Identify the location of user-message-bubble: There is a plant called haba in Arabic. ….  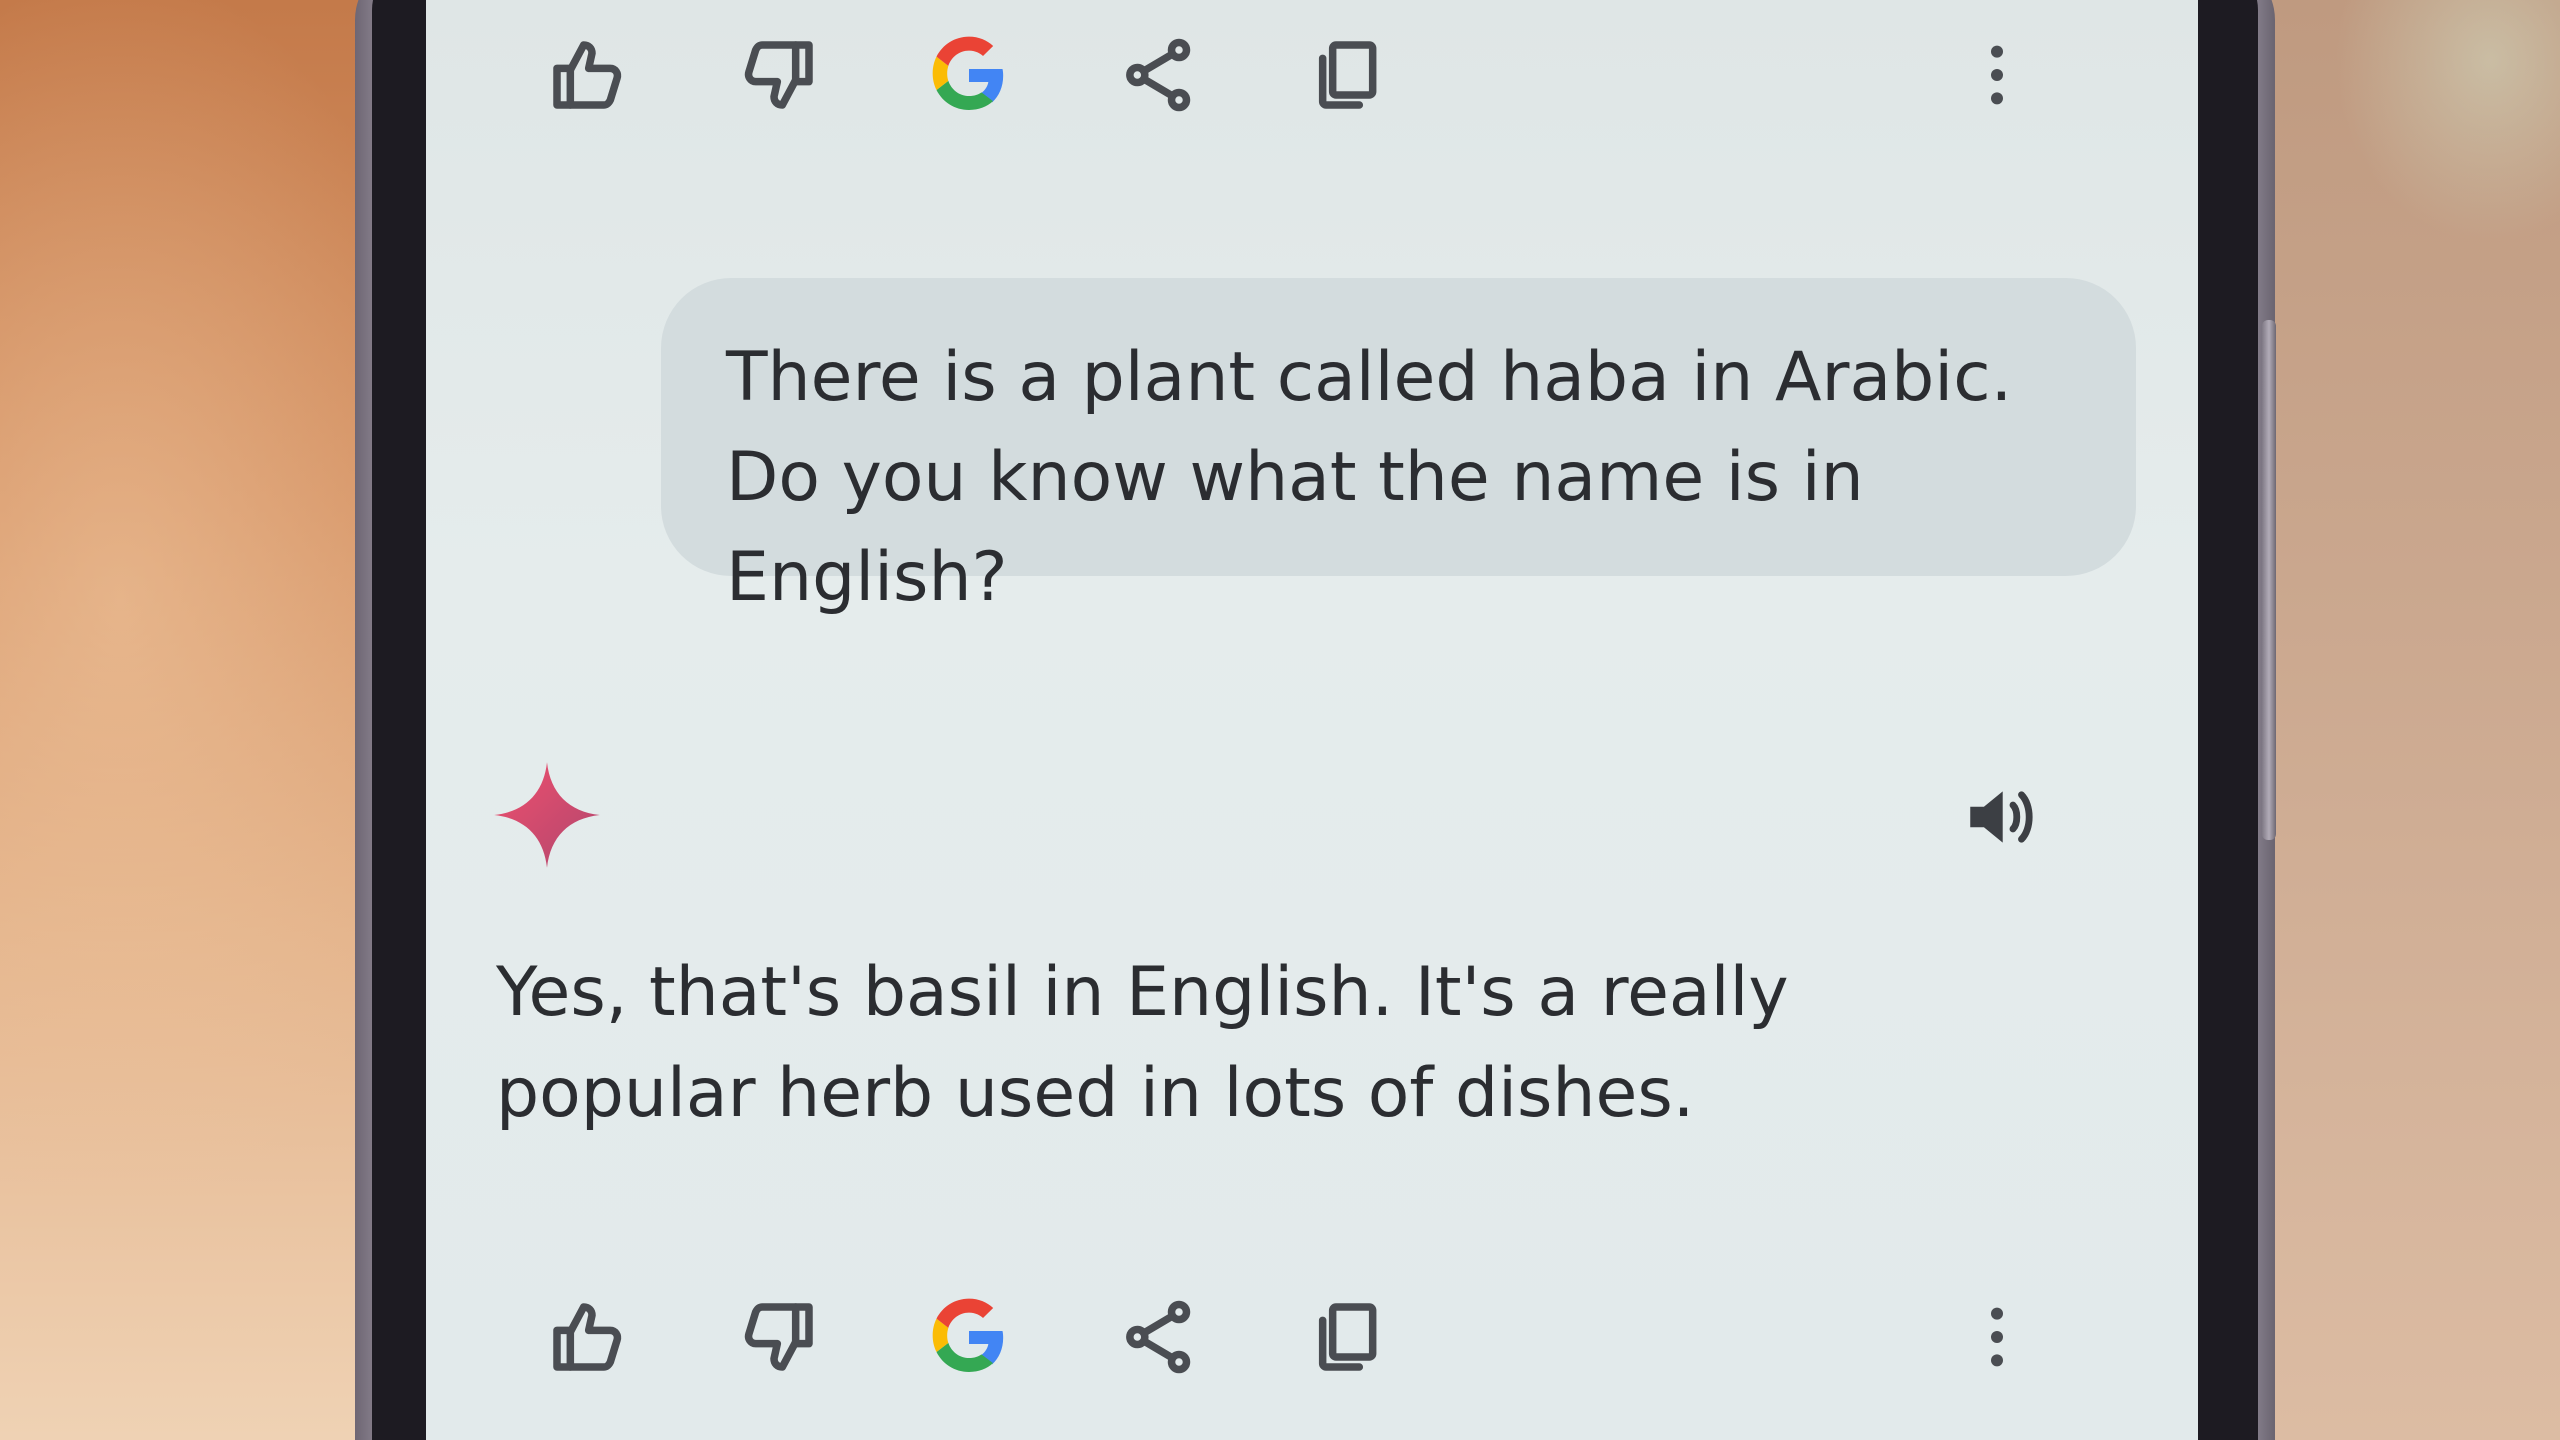
(1398, 447).